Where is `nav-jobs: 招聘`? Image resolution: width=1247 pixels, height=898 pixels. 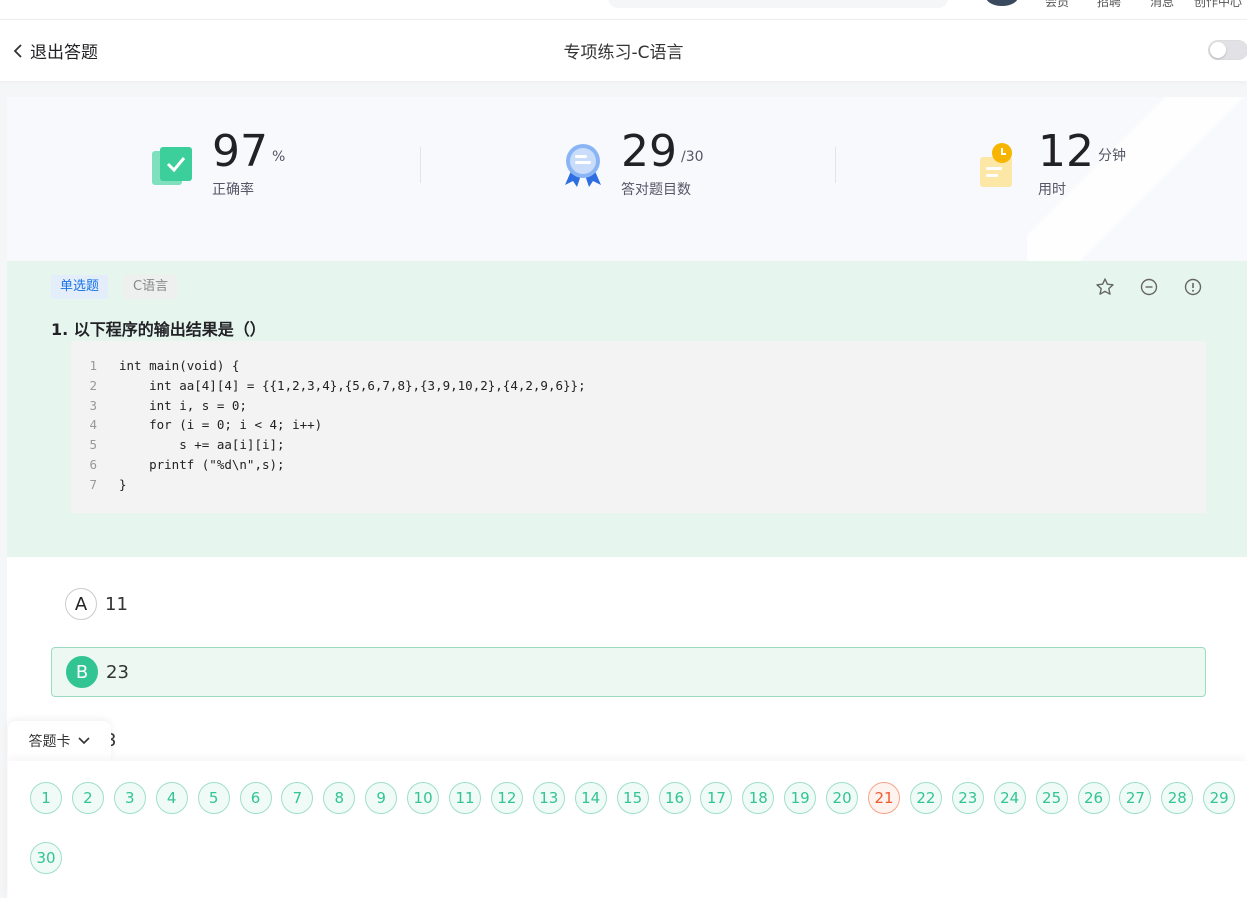
nav-jobs: 招聘 is located at coordinates (1109, 5).